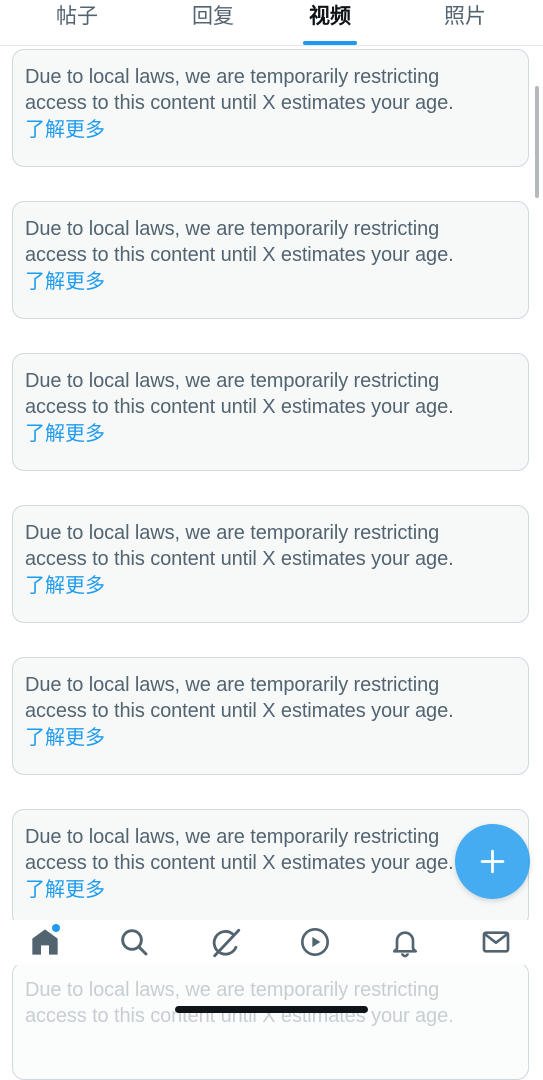 The image size is (543, 1080). I want to click on home-notification-dot, so click(56, 928).